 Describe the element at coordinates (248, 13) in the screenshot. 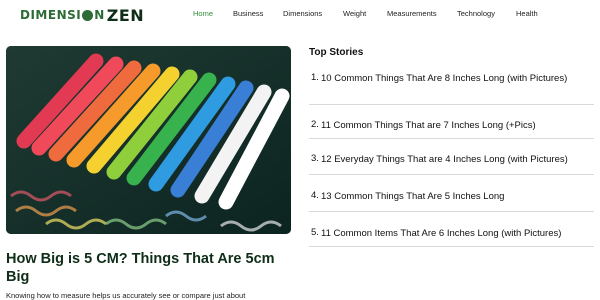

I see `nav-business: Business` at that location.